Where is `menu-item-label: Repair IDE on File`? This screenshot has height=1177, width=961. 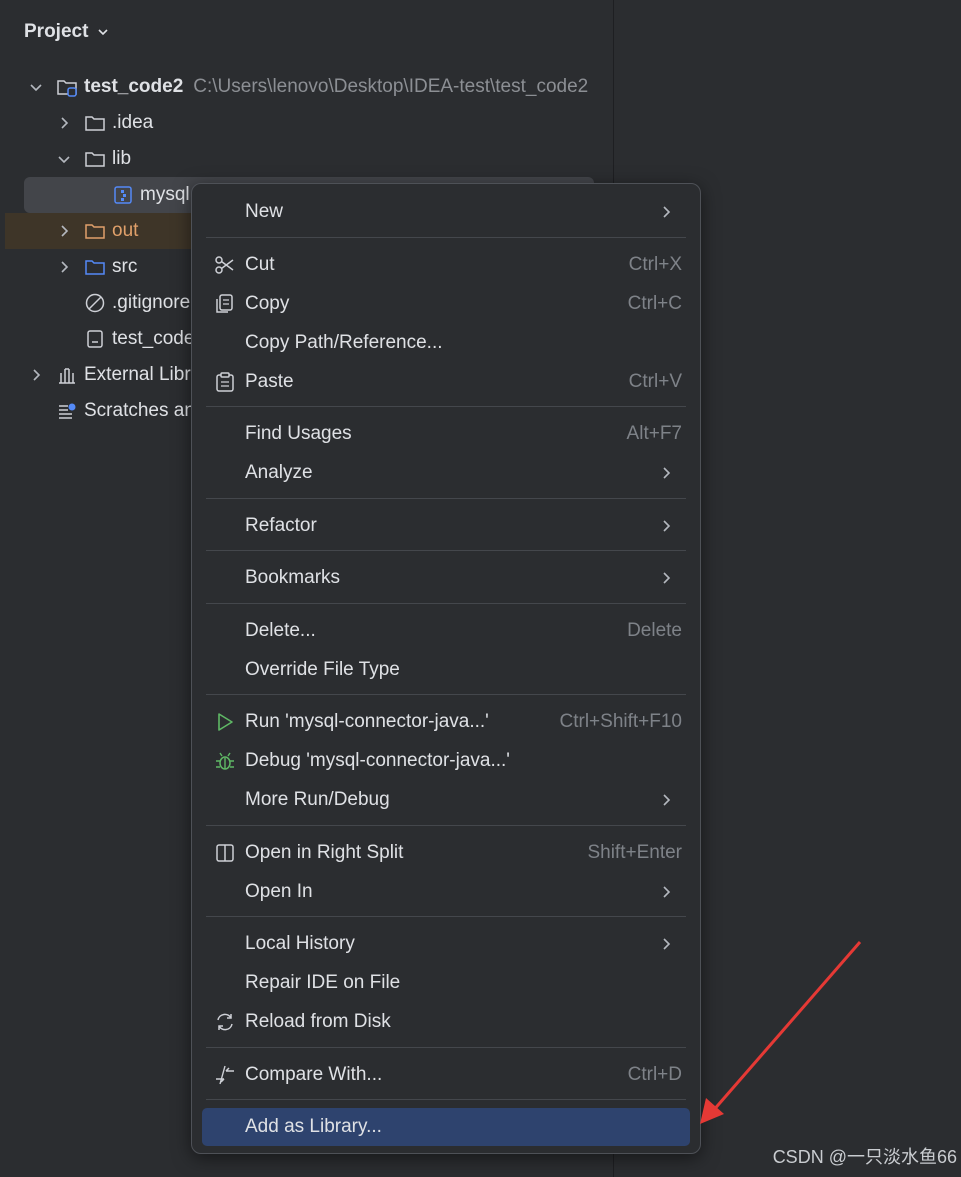
menu-item-label: Repair IDE on File is located at coordinates (323, 982).